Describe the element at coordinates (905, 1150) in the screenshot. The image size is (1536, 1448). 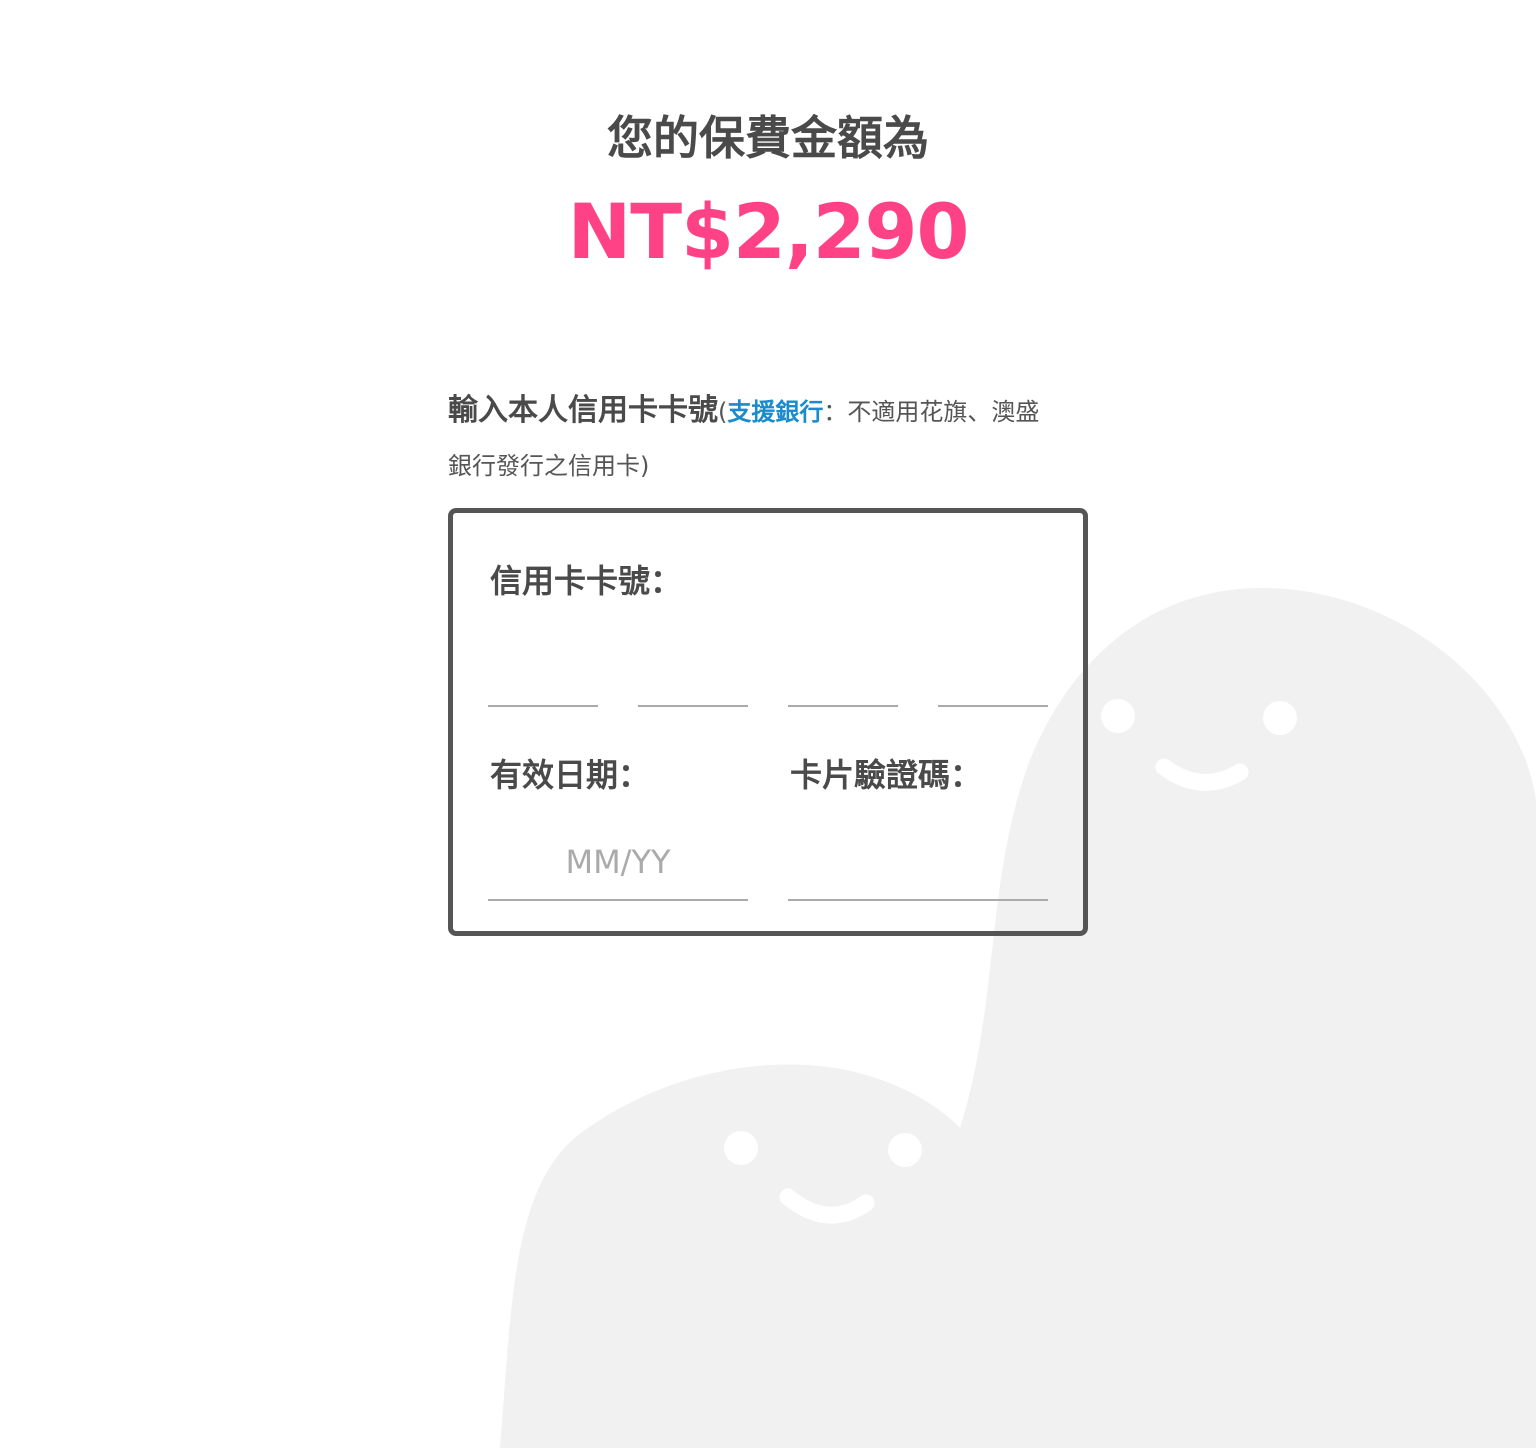
I see `ghost-small-right-eye` at that location.